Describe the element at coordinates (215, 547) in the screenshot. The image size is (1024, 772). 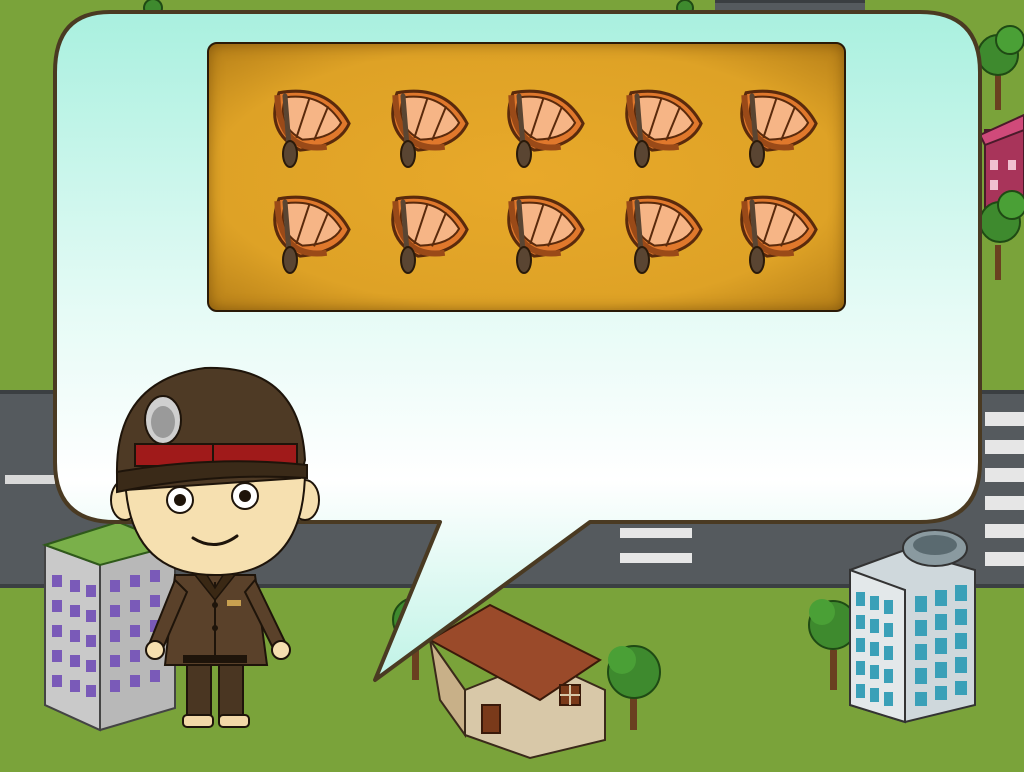
I see `police-officer-icon` at that location.